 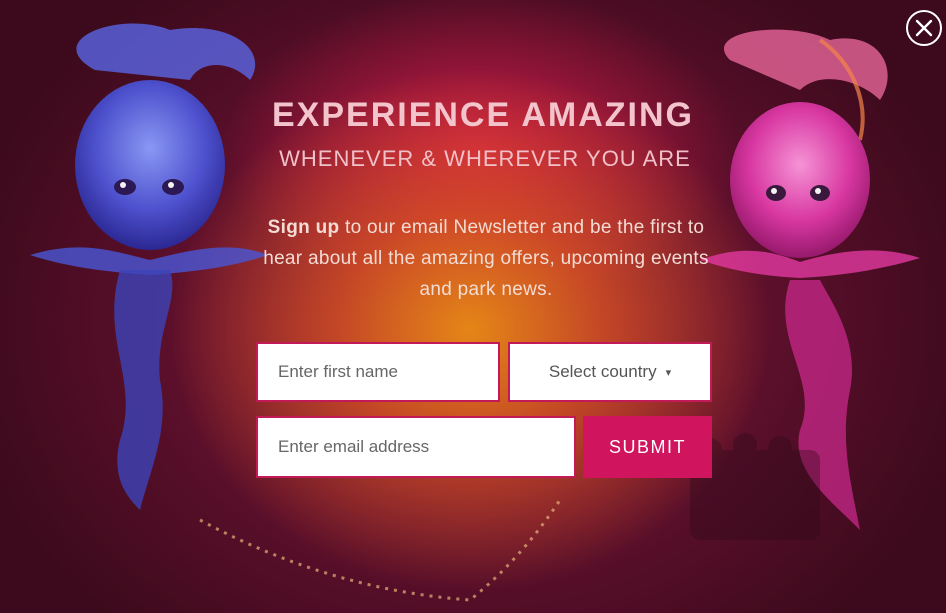 I want to click on close-button, so click(x=924, y=28).